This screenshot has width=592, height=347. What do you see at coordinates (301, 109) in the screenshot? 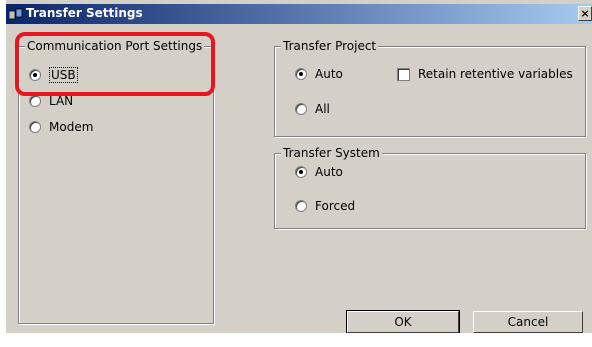
I see `radio-project-all-circle` at bounding box center [301, 109].